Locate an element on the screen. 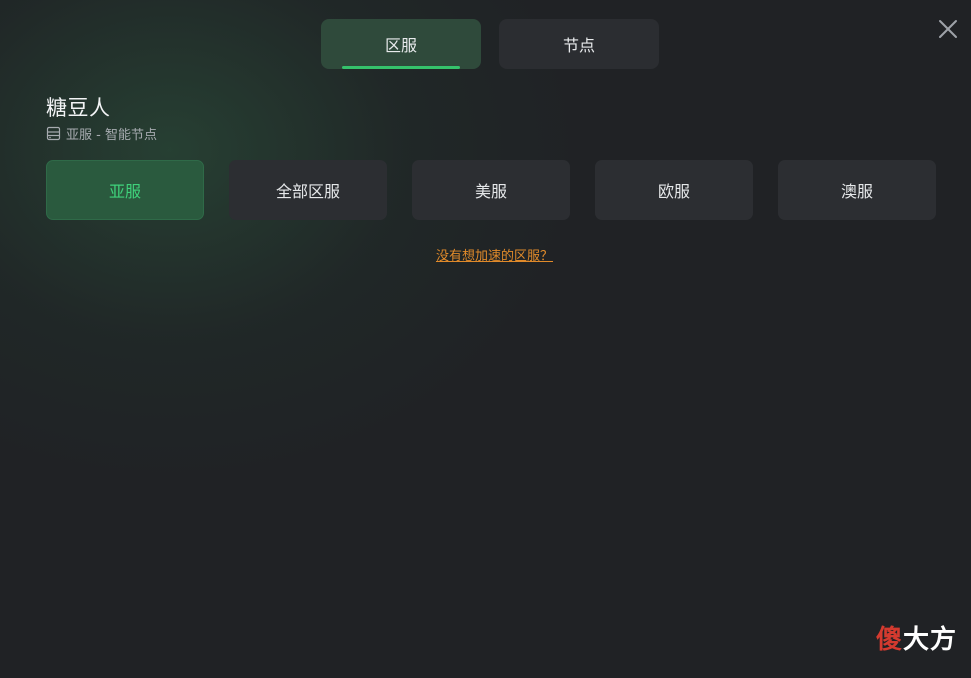 This screenshot has height=678, width=971. current-selection: 亚服 - 智能节点 is located at coordinates (101, 133).